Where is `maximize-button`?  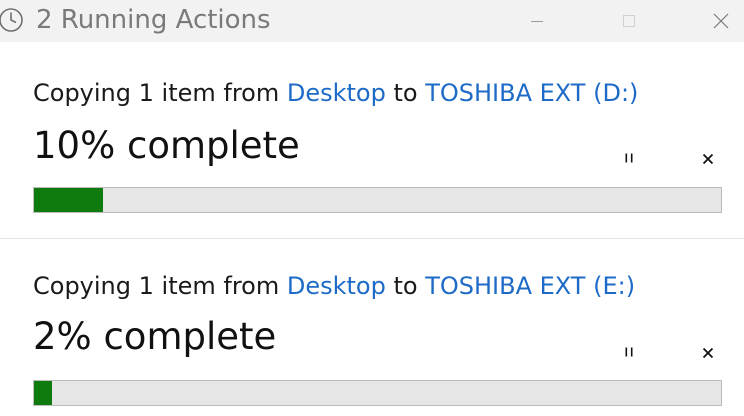 maximize-button is located at coordinates (629, 21).